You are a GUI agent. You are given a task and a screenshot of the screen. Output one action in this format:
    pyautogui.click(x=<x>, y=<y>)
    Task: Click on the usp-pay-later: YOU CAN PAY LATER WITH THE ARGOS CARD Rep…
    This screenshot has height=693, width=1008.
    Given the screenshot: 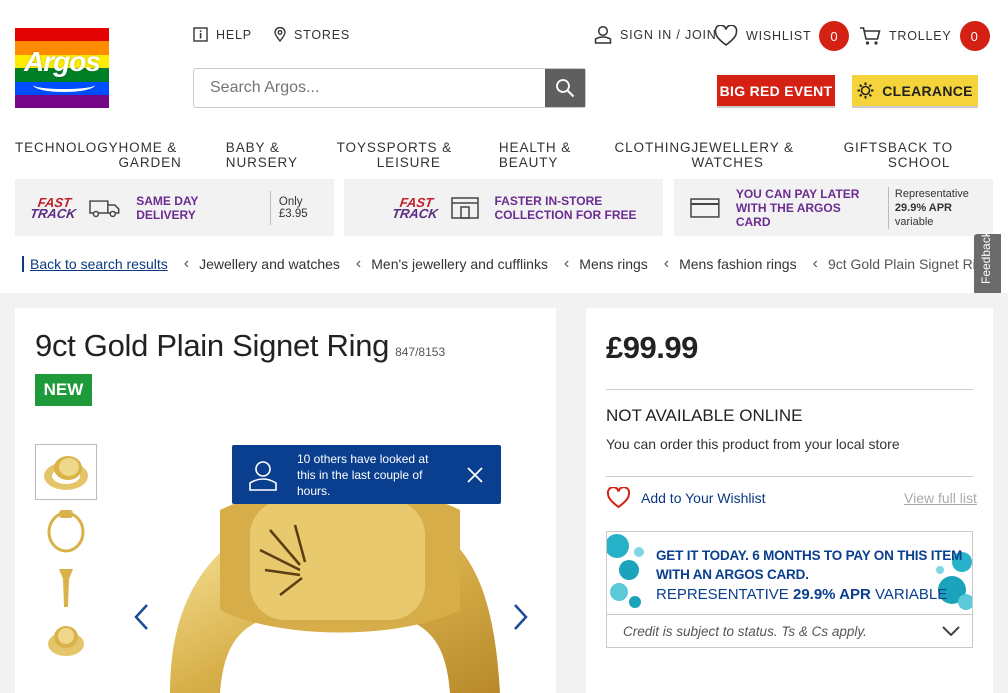 What is the action you would take?
    pyautogui.click(x=833, y=207)
    